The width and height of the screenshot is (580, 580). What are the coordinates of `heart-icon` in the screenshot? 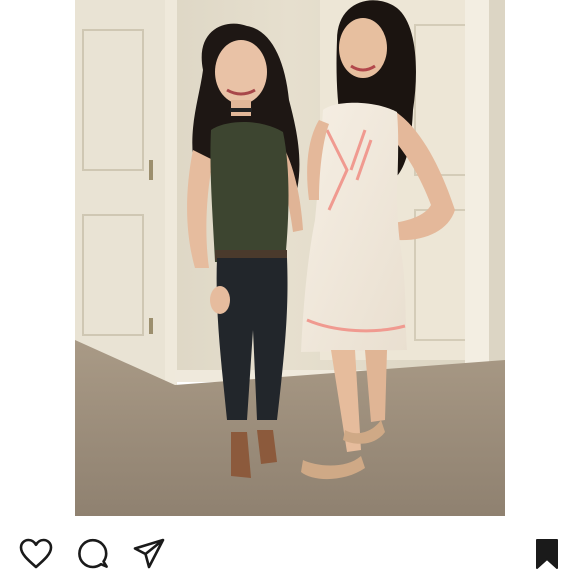 It's located at (36, 554).